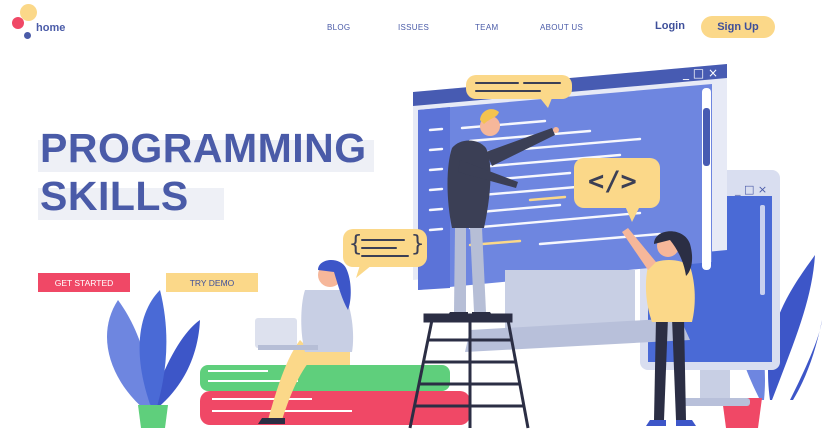 The image size is (824, 429). I want to click on brace-close-text: }, so click(418, 244).